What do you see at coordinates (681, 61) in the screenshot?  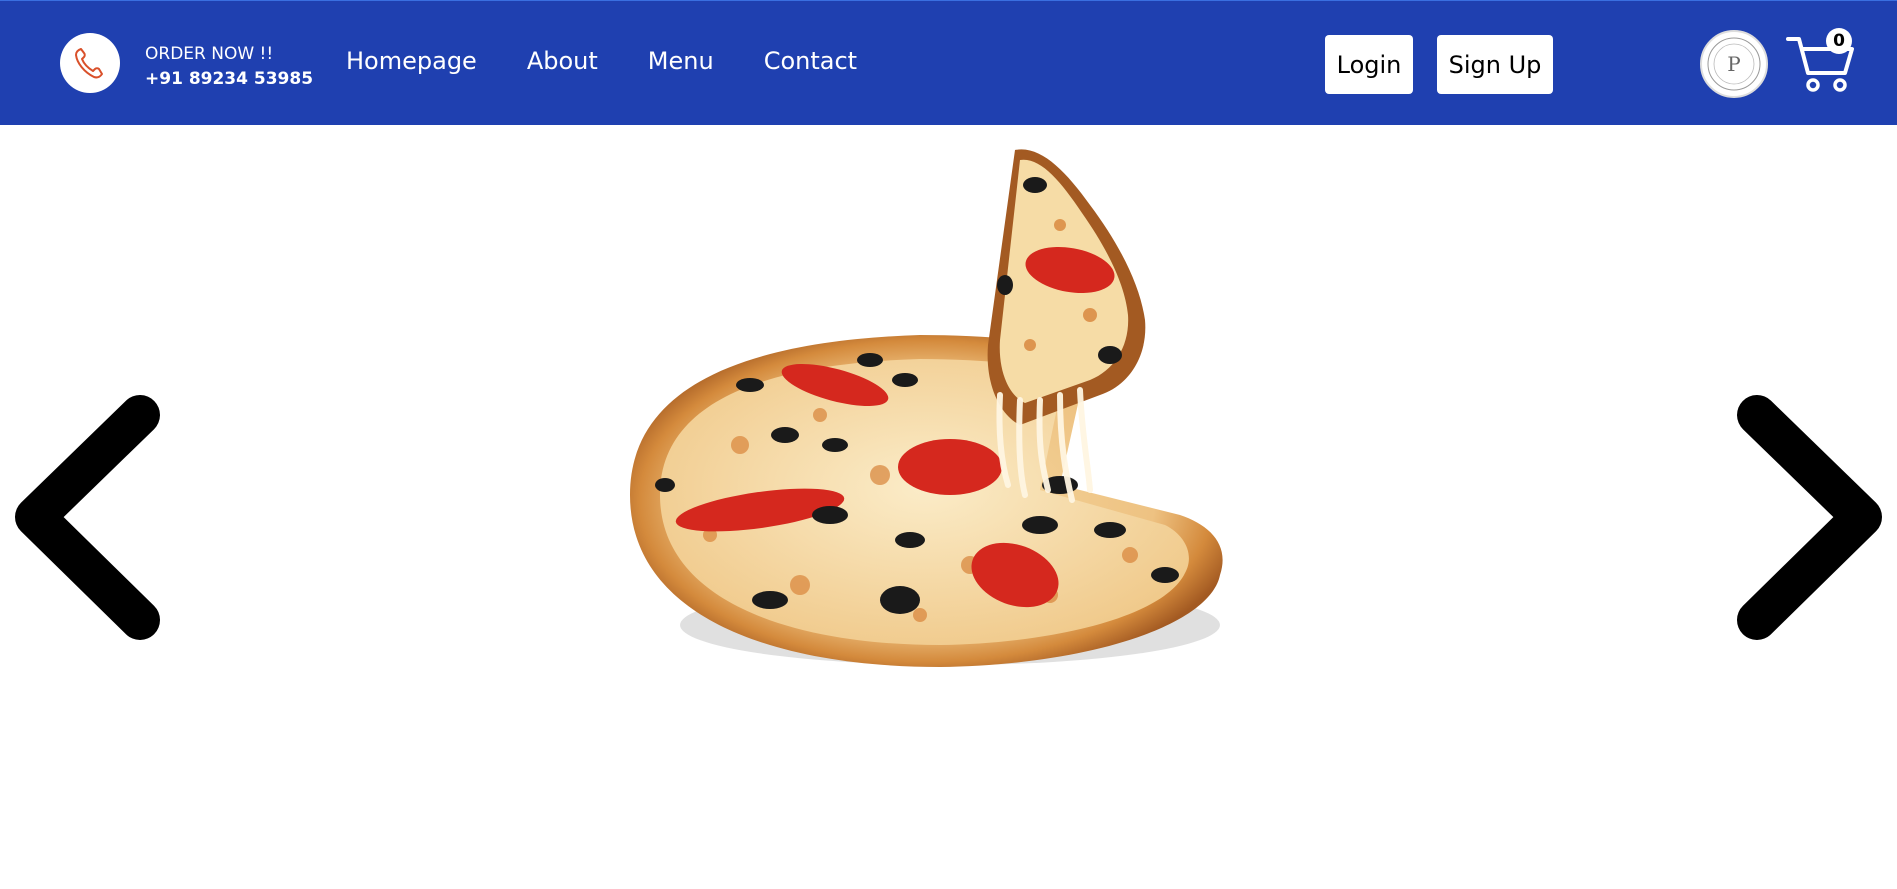 I see `nav-menu: Menu` at bounding box center [681, 61].